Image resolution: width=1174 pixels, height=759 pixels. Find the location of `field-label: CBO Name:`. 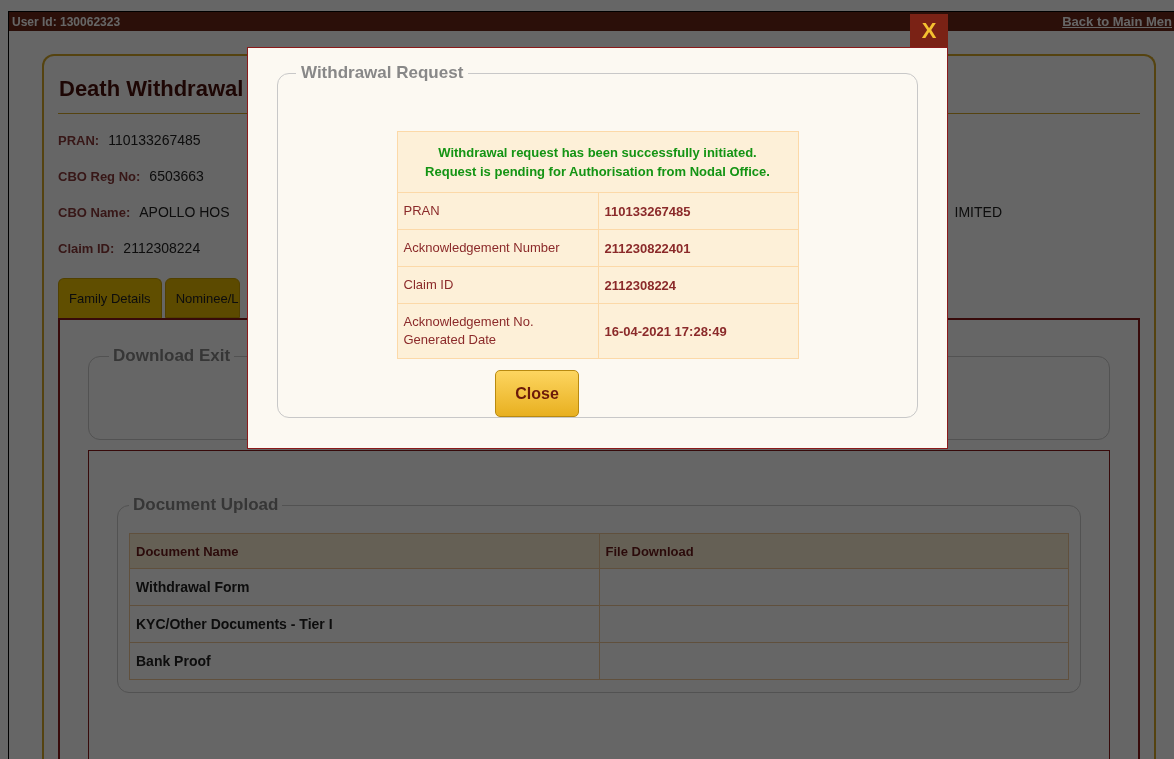

field-label: CBO Name: is located at coordinates (94, 212).